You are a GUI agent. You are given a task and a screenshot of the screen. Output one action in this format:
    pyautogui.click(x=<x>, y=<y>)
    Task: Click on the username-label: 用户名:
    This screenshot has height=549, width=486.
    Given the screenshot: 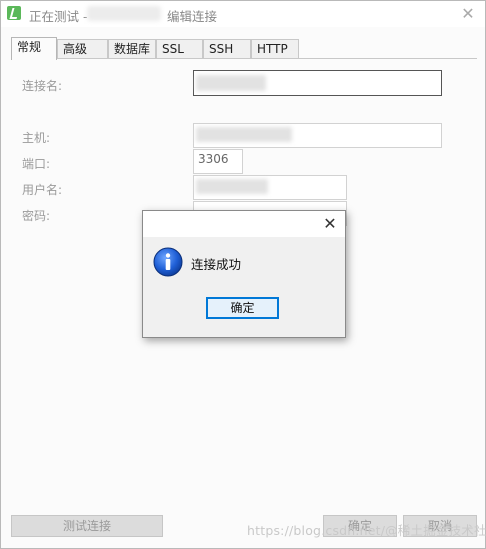 What is the action you would take?
    pyautogui.click(x=42, y=190)
    